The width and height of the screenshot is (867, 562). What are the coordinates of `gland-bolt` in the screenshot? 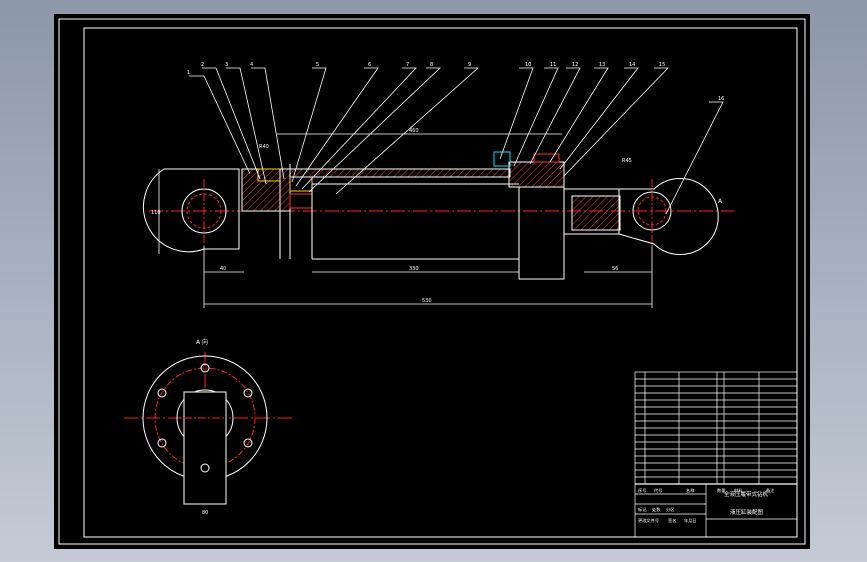 It's located at (546, 158).